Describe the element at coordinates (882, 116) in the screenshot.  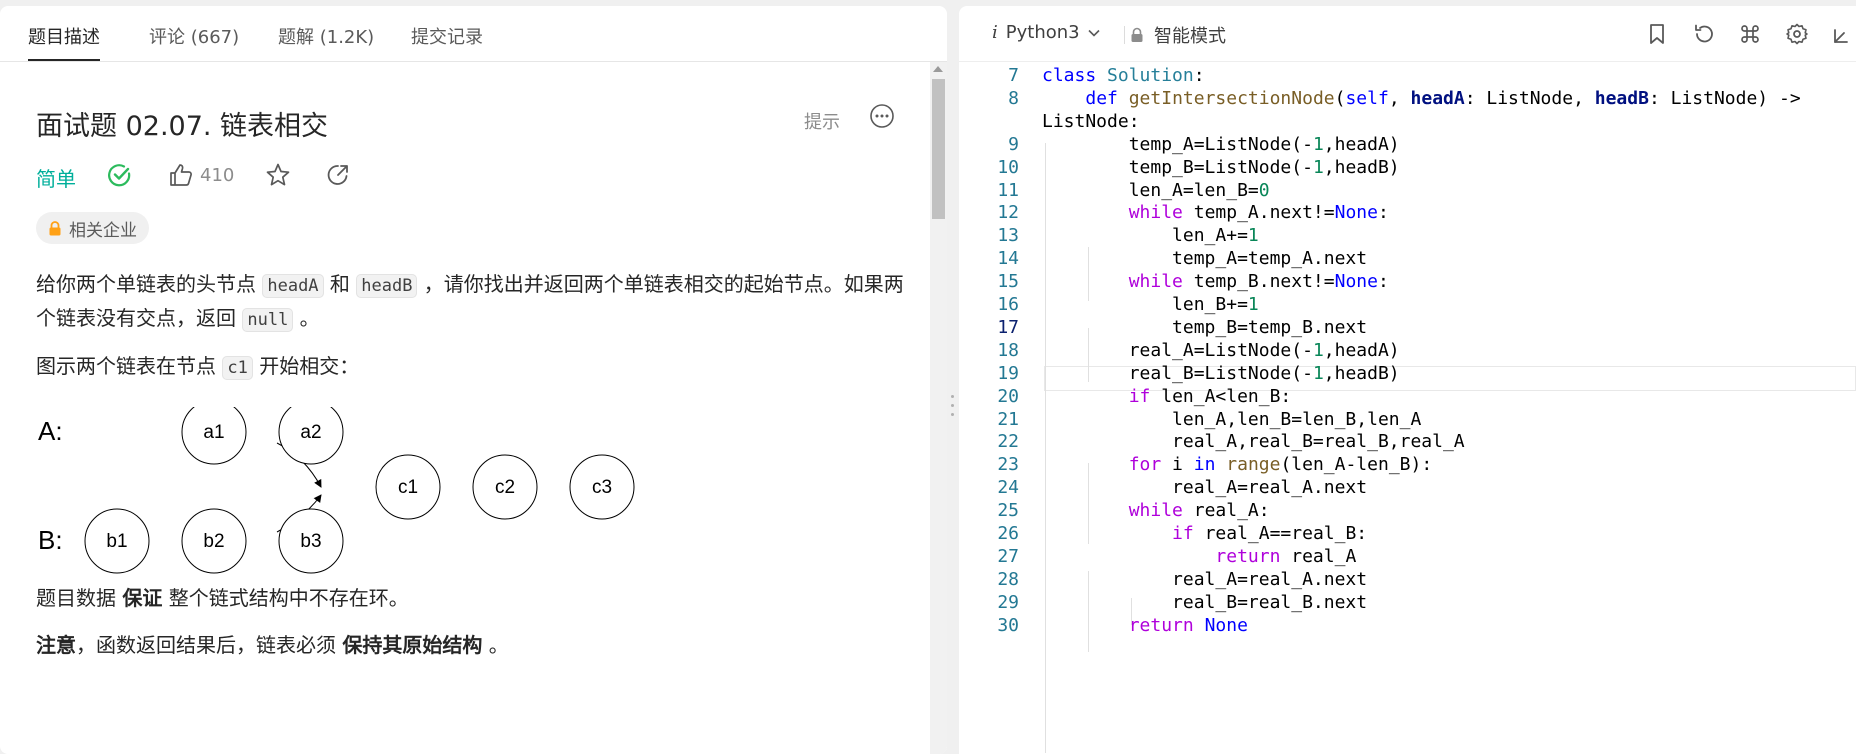
I see `more-options-icon` at that location.